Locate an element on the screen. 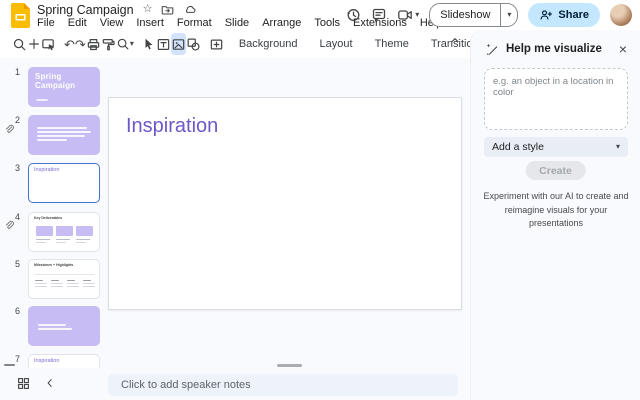 This screenshot has width=640, height=400. bottombar: Click to add speaker notes is located at coordinates (235, 384).